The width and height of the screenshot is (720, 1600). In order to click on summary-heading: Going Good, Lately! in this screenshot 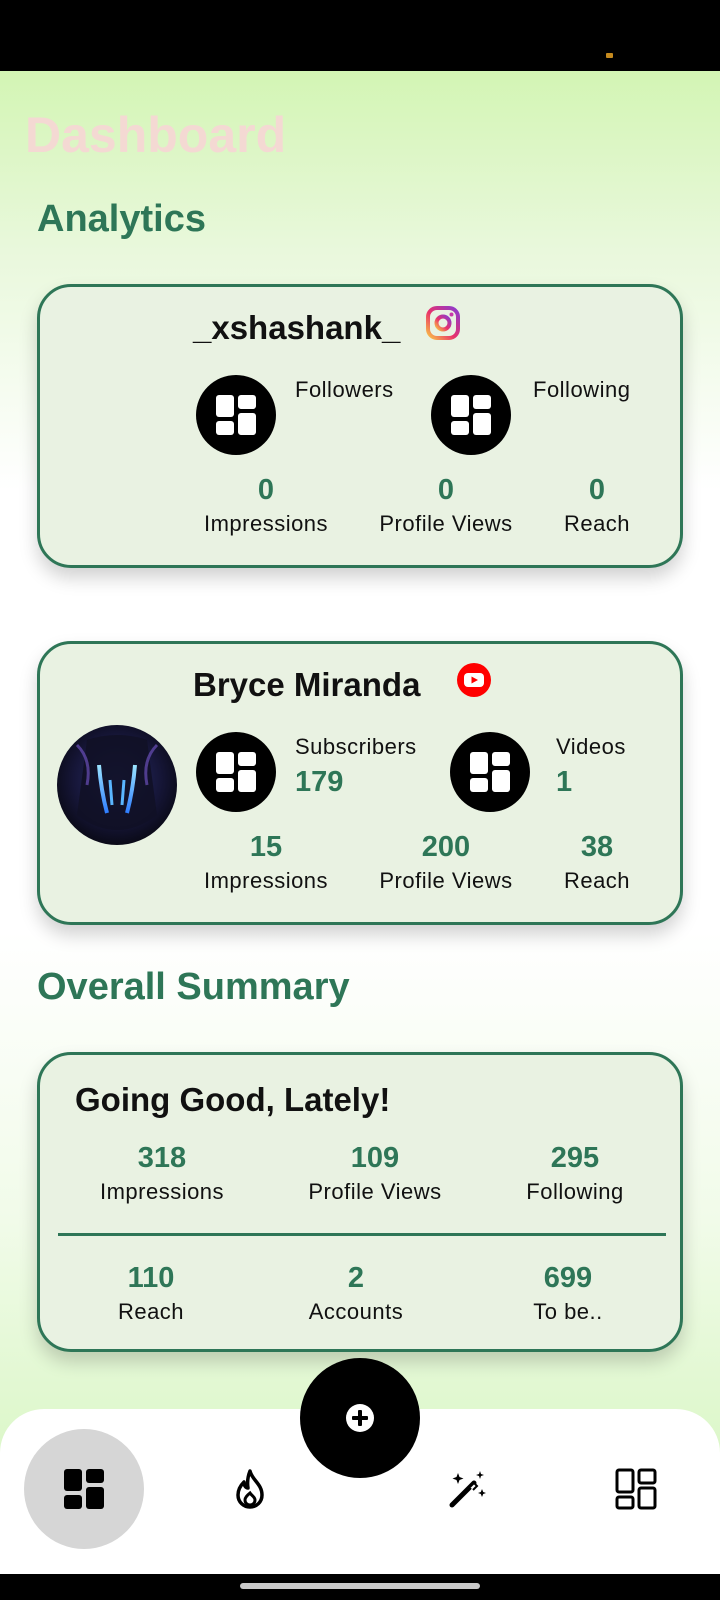, I will do `click(233, 1099)`.